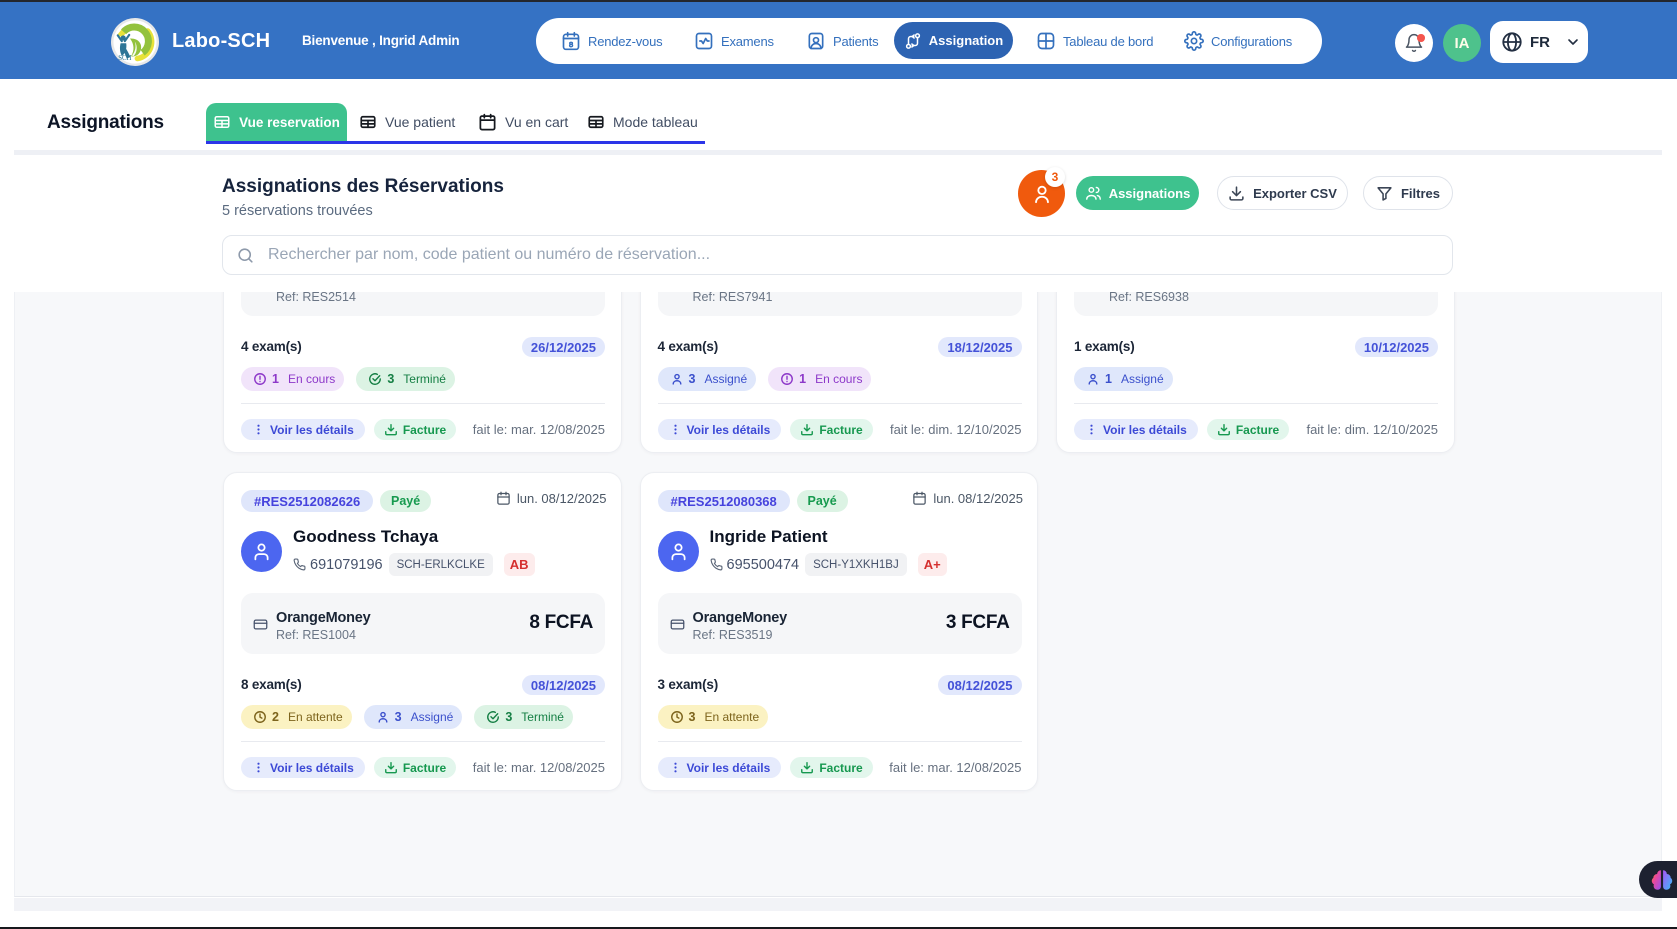 The width and height of the screenshot is (1677, 929). I want to click on svg-text: SCH, so click(124, 58).